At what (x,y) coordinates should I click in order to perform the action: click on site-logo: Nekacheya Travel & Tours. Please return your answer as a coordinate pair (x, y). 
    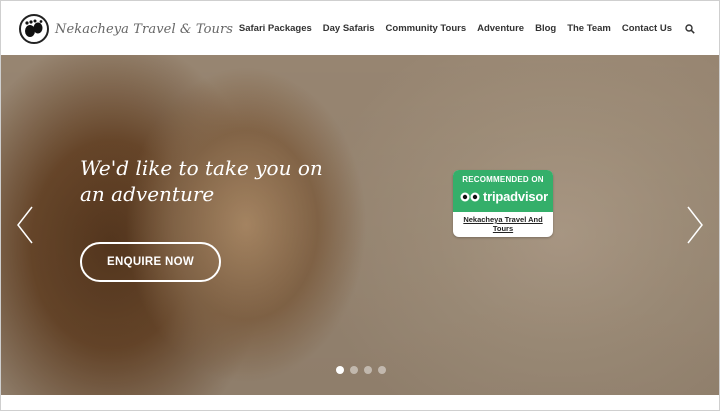
    Looking at the image, I should click on (126, 29).